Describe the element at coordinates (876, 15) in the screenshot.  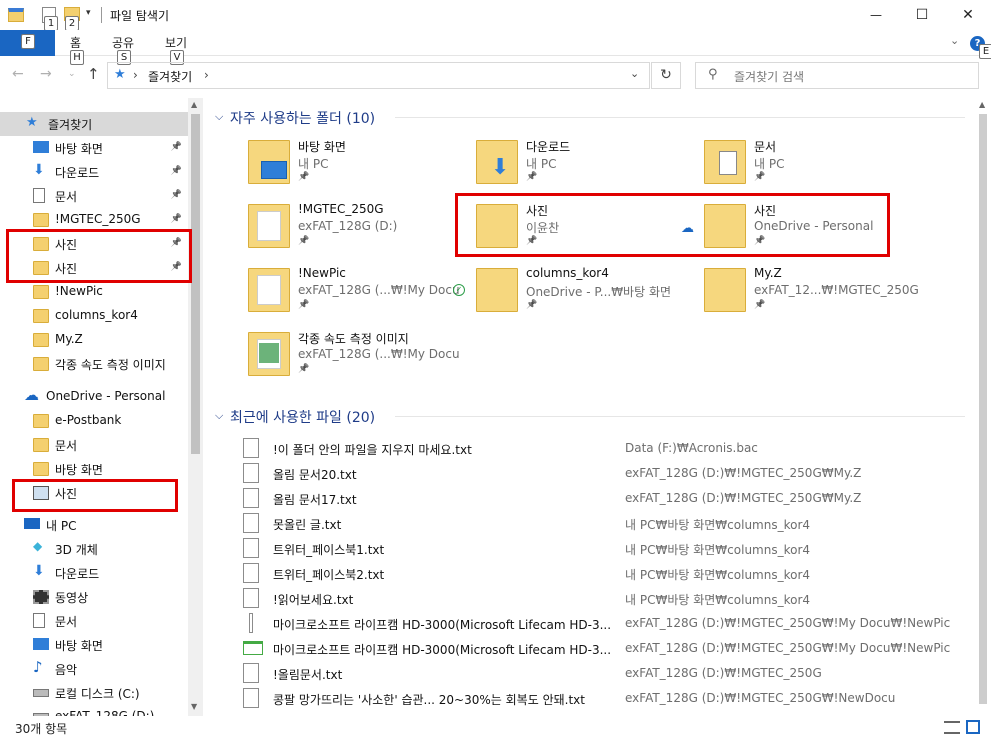
I see `minimize-button: —` at that location.